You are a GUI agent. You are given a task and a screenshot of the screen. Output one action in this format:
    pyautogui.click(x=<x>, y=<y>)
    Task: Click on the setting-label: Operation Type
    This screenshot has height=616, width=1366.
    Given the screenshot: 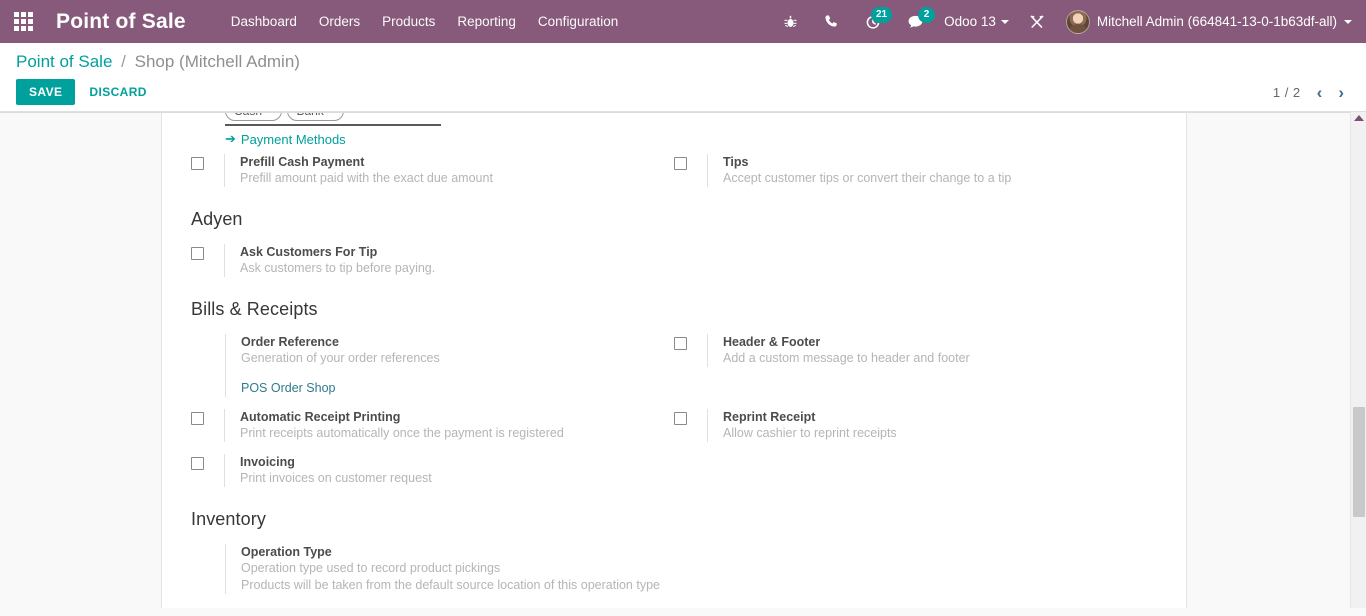 What is the action you would take?
    pyautogui.click(x=286, y=552)
    